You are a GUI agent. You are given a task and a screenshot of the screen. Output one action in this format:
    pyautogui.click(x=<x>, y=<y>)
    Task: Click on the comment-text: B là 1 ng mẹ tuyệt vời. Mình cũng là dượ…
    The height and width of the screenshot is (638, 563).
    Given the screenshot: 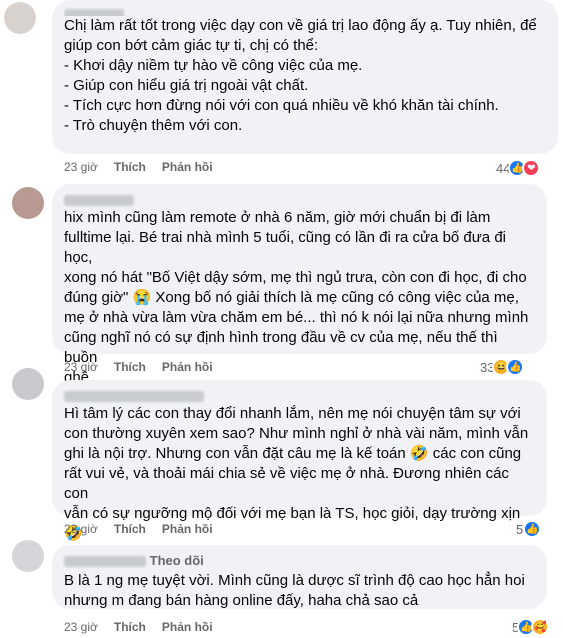 What is the action you would take?
    pyautogui.click(x=294, y=590)
    